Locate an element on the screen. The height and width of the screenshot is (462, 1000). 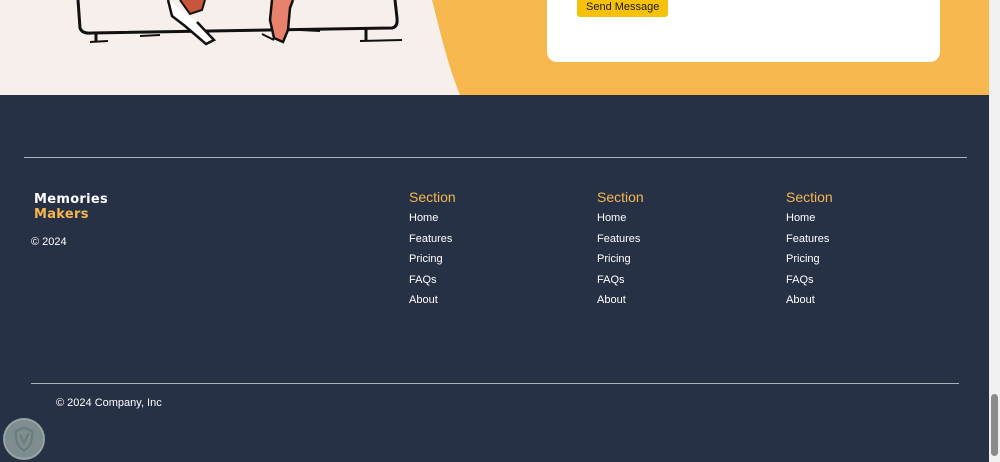
page-scrollbar is located at coordinates (994, 231).